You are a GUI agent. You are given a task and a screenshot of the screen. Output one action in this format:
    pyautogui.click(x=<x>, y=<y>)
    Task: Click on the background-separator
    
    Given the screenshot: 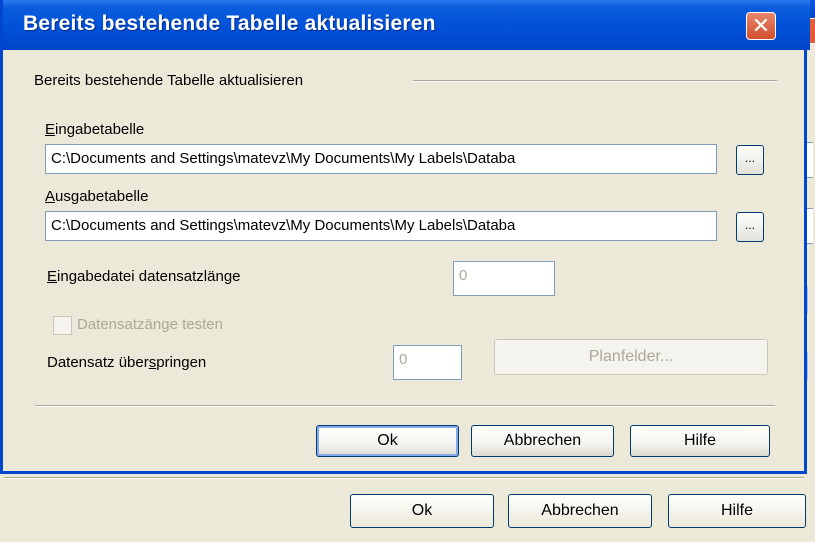 What is the action you would take?
    pyautogui.click(x=404, y=478)
    